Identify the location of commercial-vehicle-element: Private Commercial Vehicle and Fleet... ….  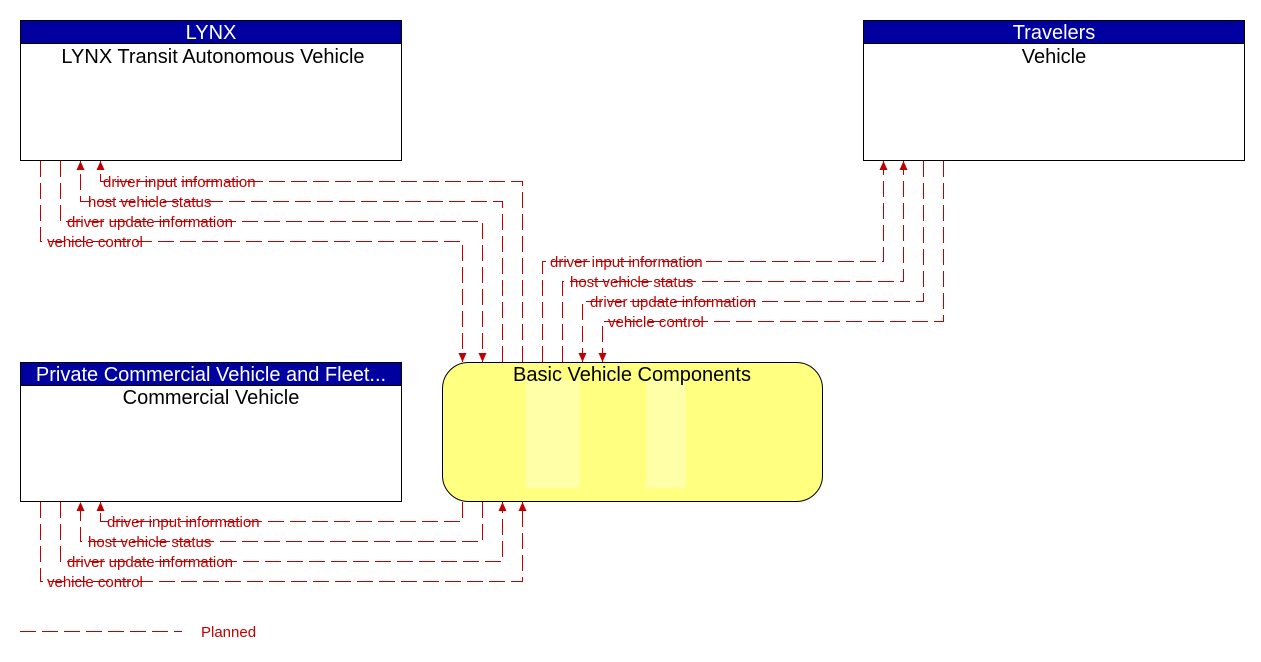
(211, 432).